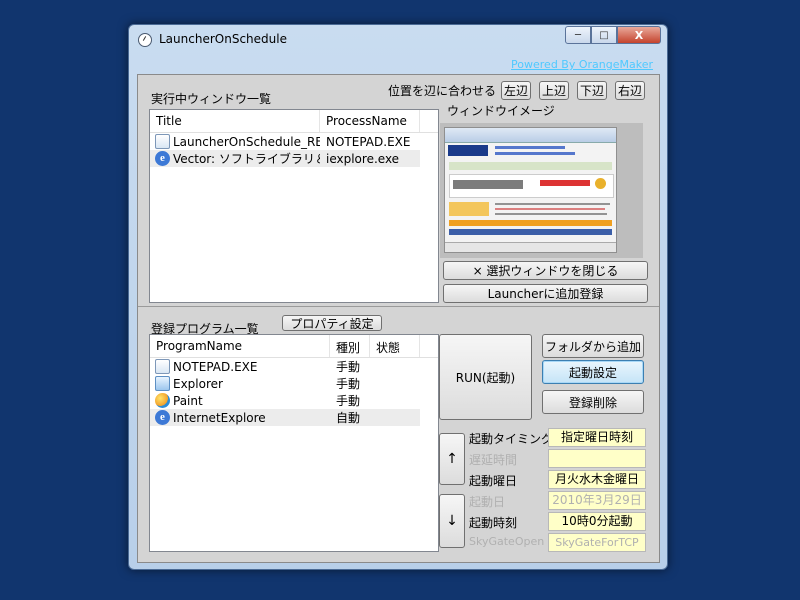 Image resolution: width=800 pixels, height=600 pixels. Describe the element at coordinates (597, 458) in the screenshot. I see `delay-field` at that location.